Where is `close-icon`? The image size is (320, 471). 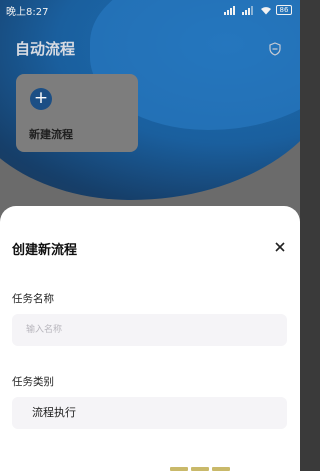 close-icon is located at coordinates (280, 247).